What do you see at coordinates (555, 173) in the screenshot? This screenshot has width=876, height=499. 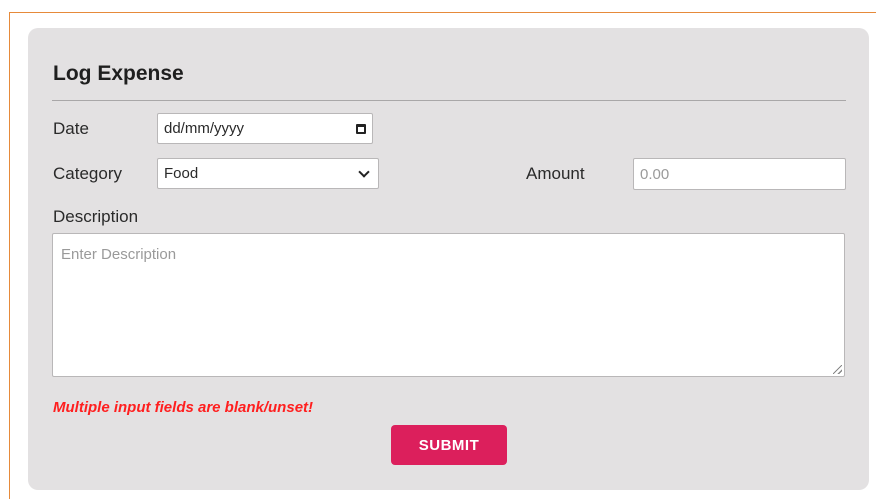 I see `amount-label: Amount` at bounding box center [555, 173].